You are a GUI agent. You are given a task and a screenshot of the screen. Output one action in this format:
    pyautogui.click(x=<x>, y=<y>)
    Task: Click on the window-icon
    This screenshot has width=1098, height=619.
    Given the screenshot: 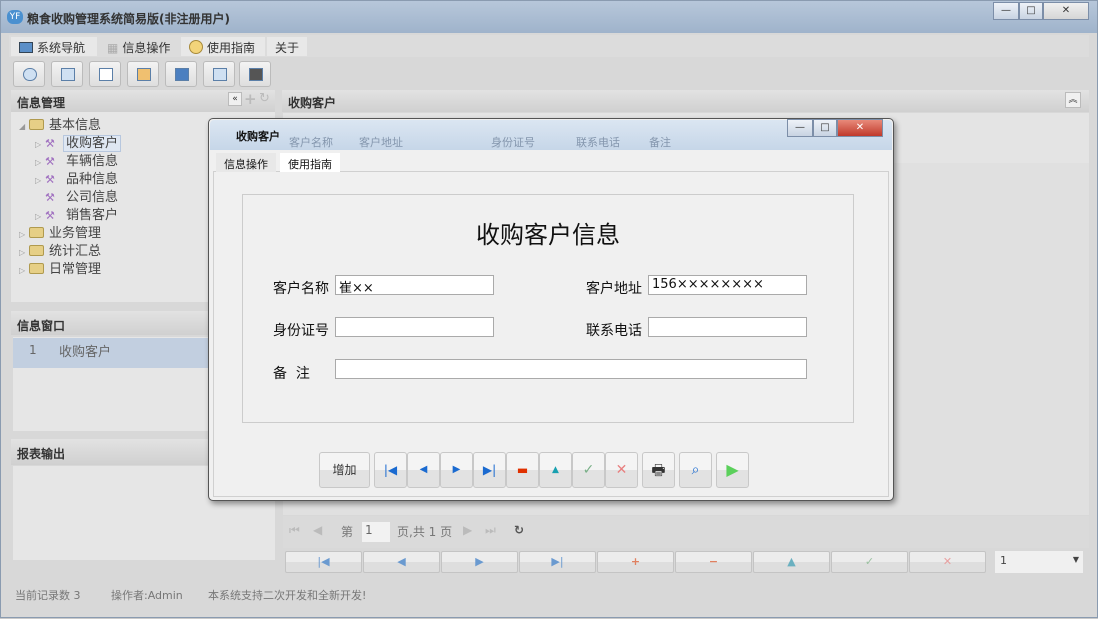 What is the action you would take?
    pyautogui.click(x=256, y=74)
    